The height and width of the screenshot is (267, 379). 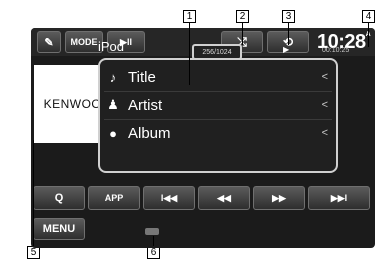 What do you see at coordinates (152, 231) in the screenshot?
I see `page-indicator` at bounding box center [152, 231].